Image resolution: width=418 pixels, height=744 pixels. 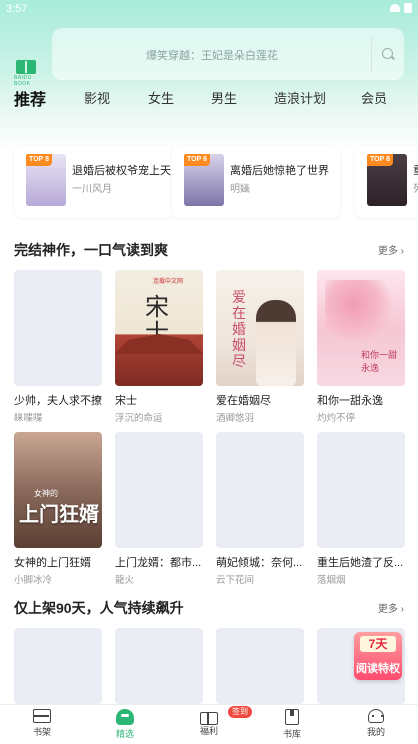 I want to click on book-title: 女神的上门狂婿, so click(x=52, y=563).